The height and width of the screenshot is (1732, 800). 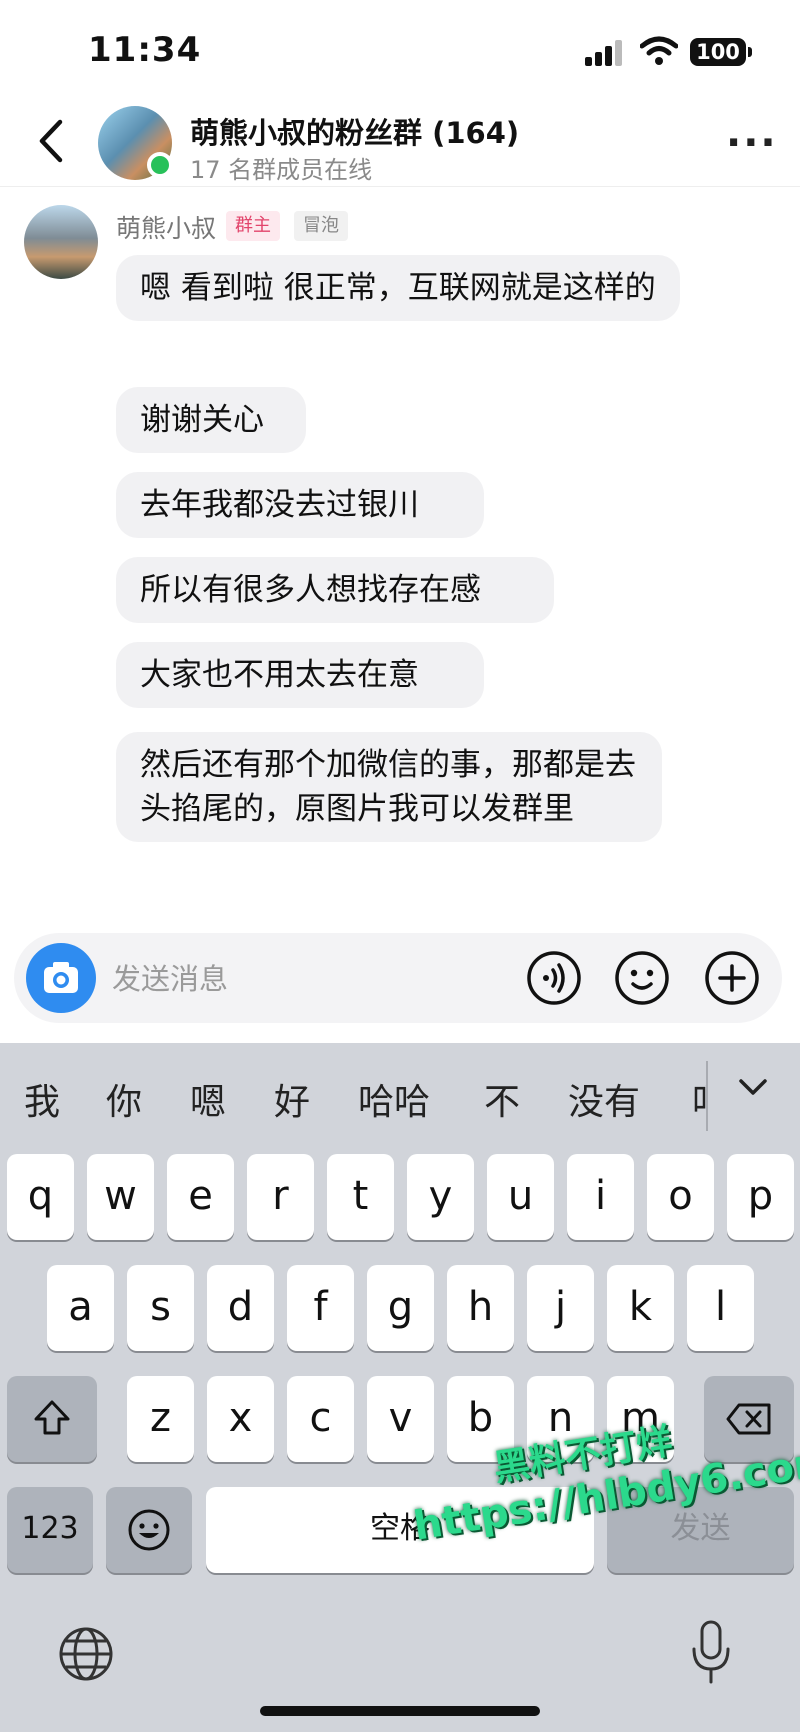 What do you see at coordinates (520, 1197) in the screenshot?
I see `key-u: u` at bounding box center [520, 1197].